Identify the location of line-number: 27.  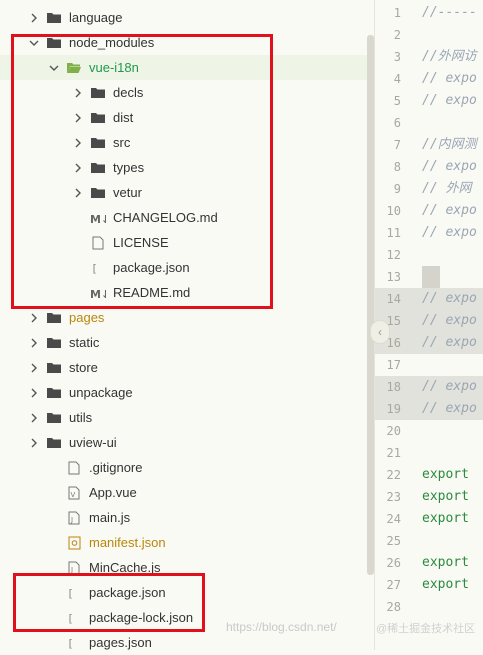
(393, 585).